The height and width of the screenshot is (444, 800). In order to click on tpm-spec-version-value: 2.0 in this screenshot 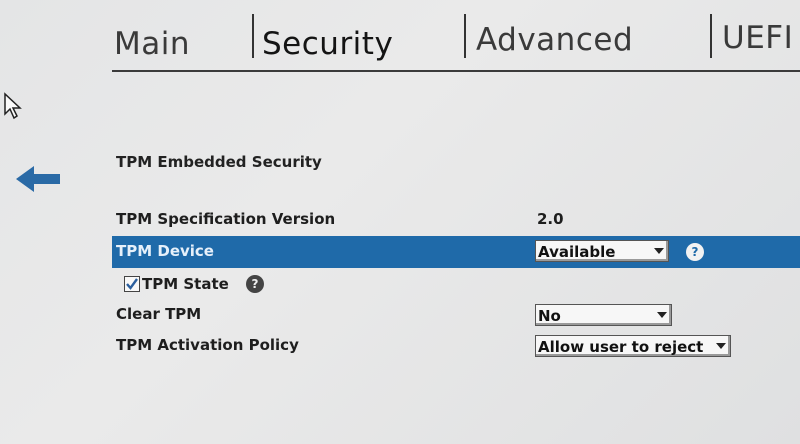, I will do `click(550, 219)`.